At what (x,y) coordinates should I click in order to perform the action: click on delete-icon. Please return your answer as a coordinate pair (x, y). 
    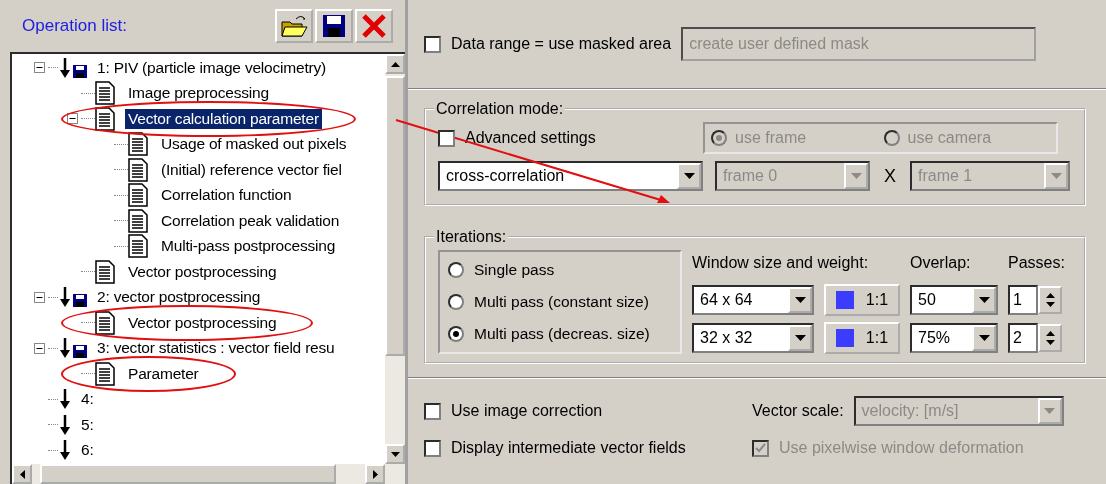
    Looking at the image, I should click on (374, 26).